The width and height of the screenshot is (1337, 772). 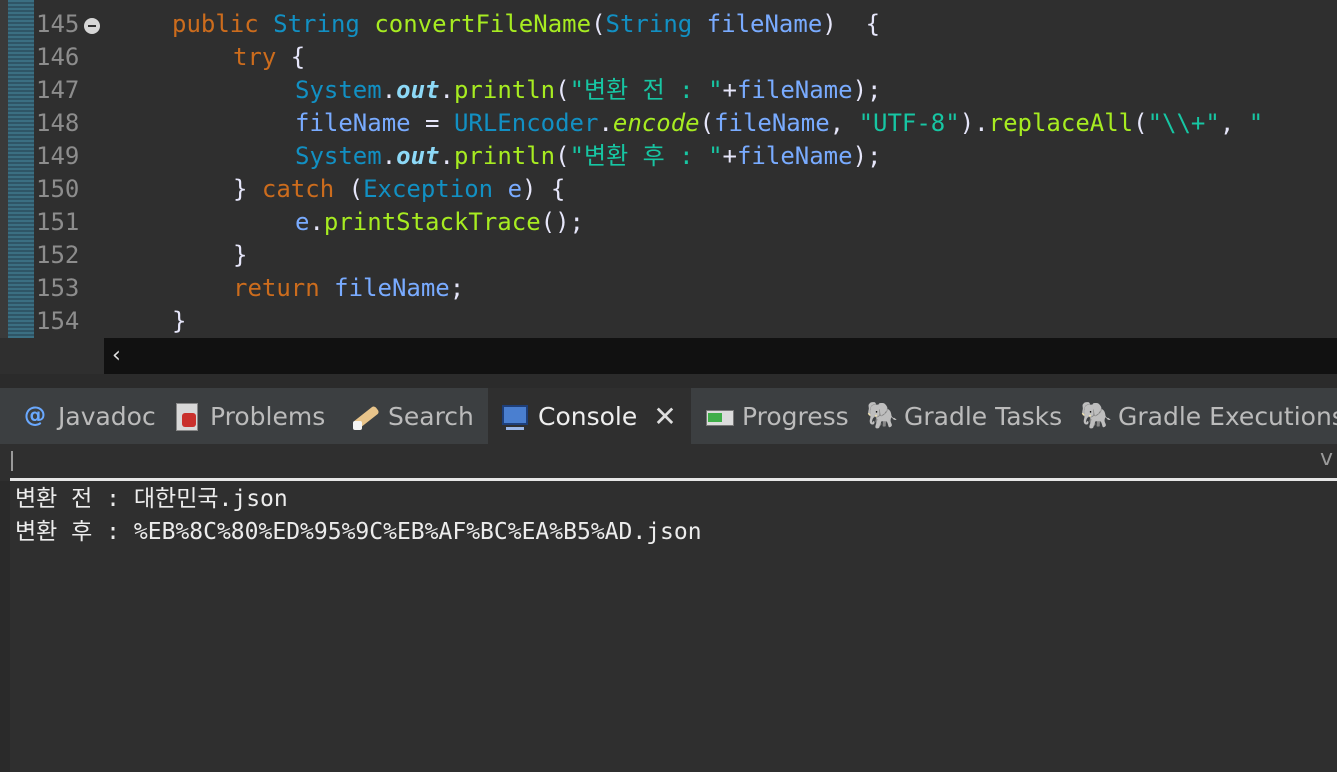 I want to click on toolbar-overflow-label: v, so click(x=1326, y=458).